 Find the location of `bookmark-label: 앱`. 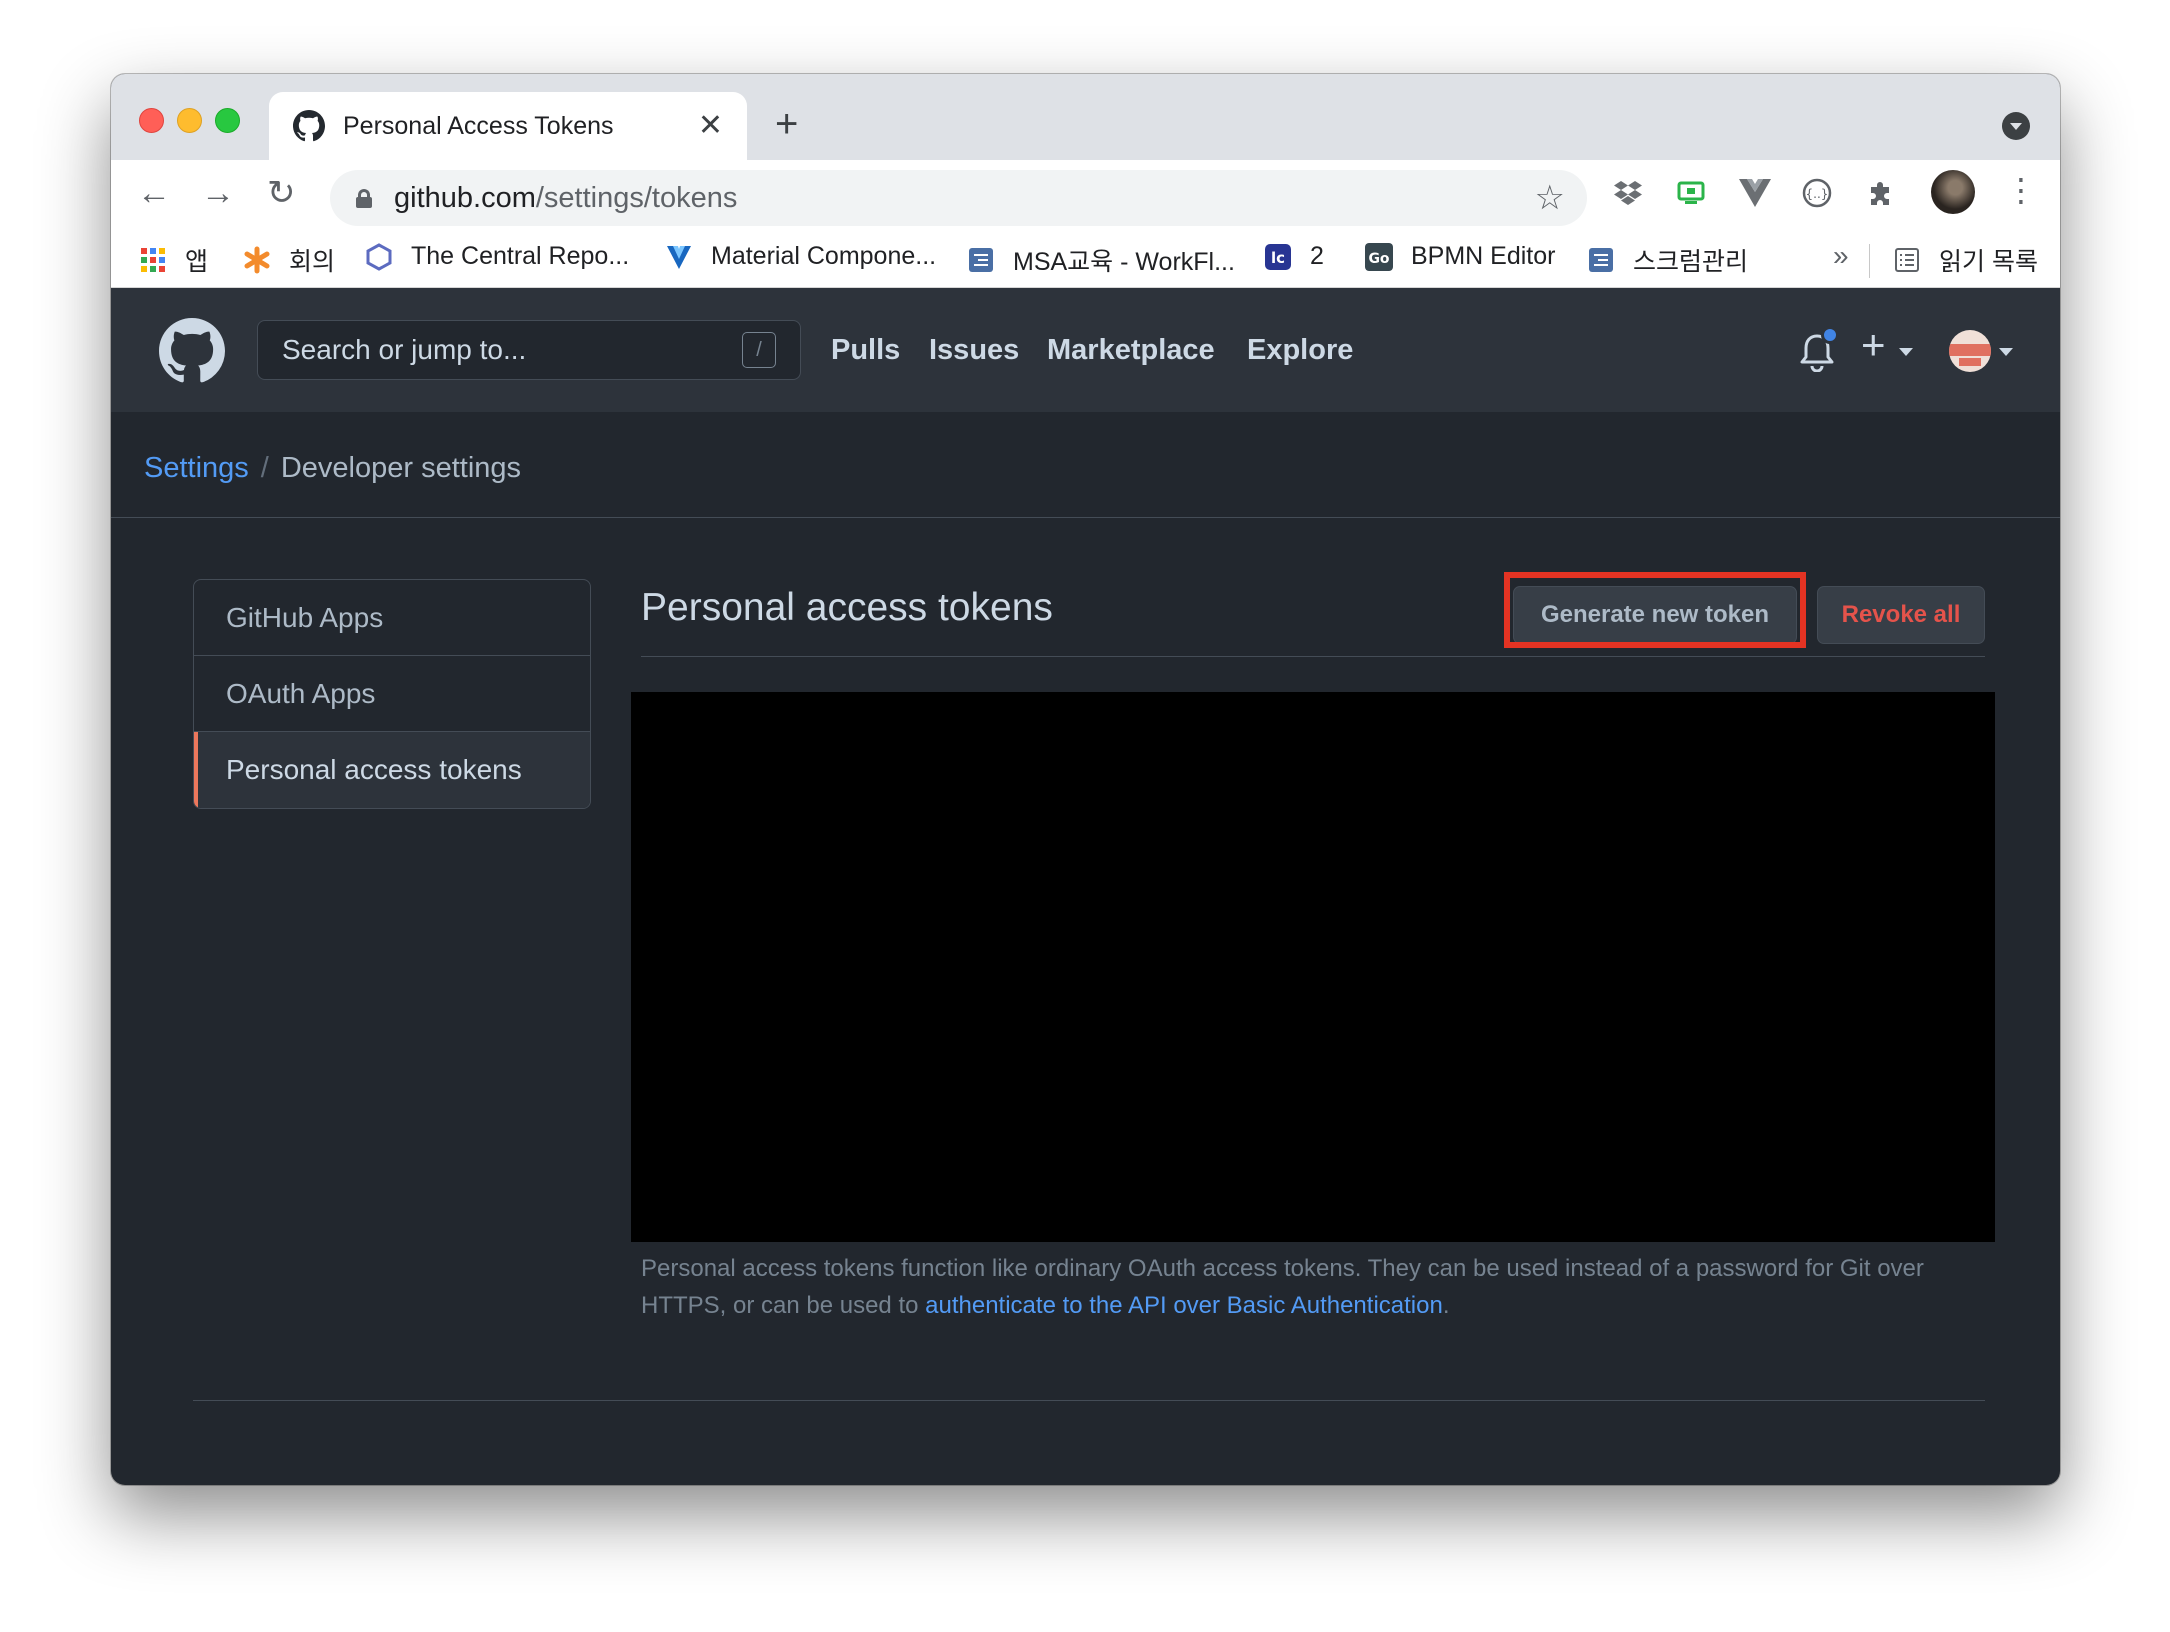

bookmark-label: 앱 is located at coordinates (197, 262).